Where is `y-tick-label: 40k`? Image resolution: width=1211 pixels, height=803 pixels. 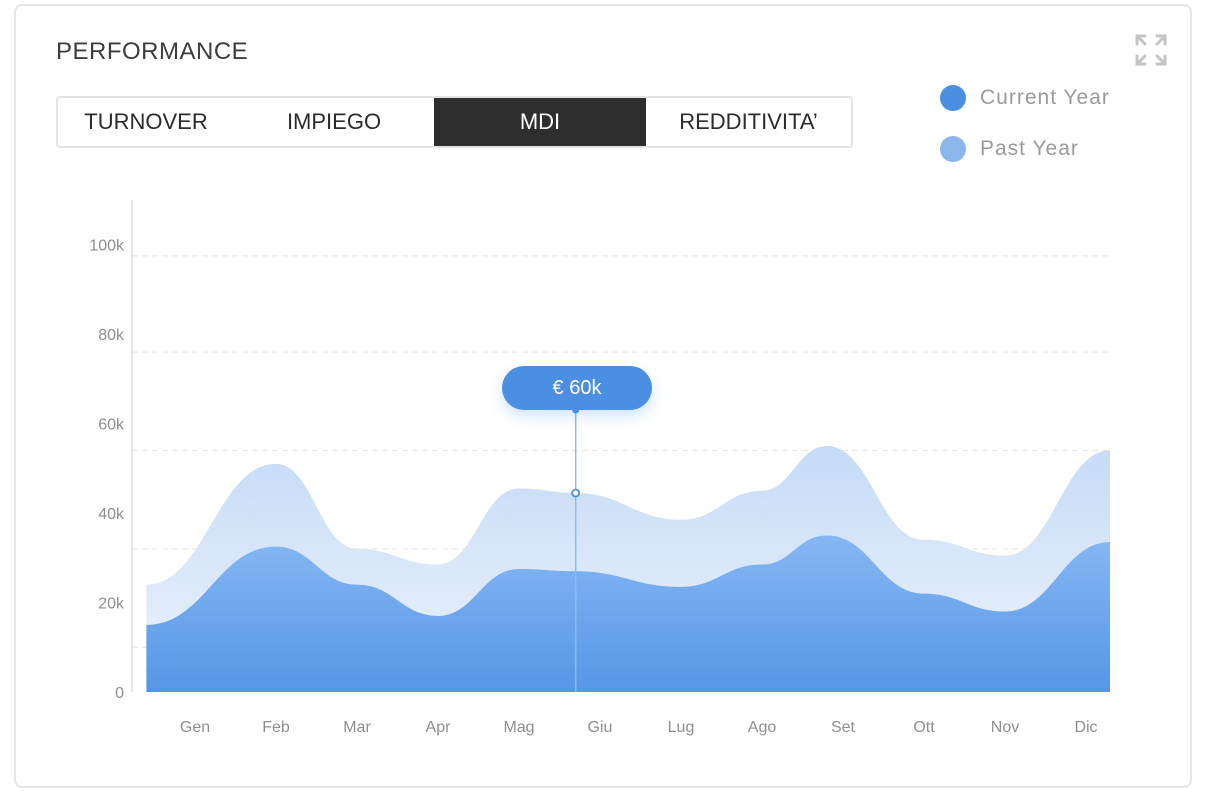 y-tick-label: 40k is located at coordinates (111, 514).